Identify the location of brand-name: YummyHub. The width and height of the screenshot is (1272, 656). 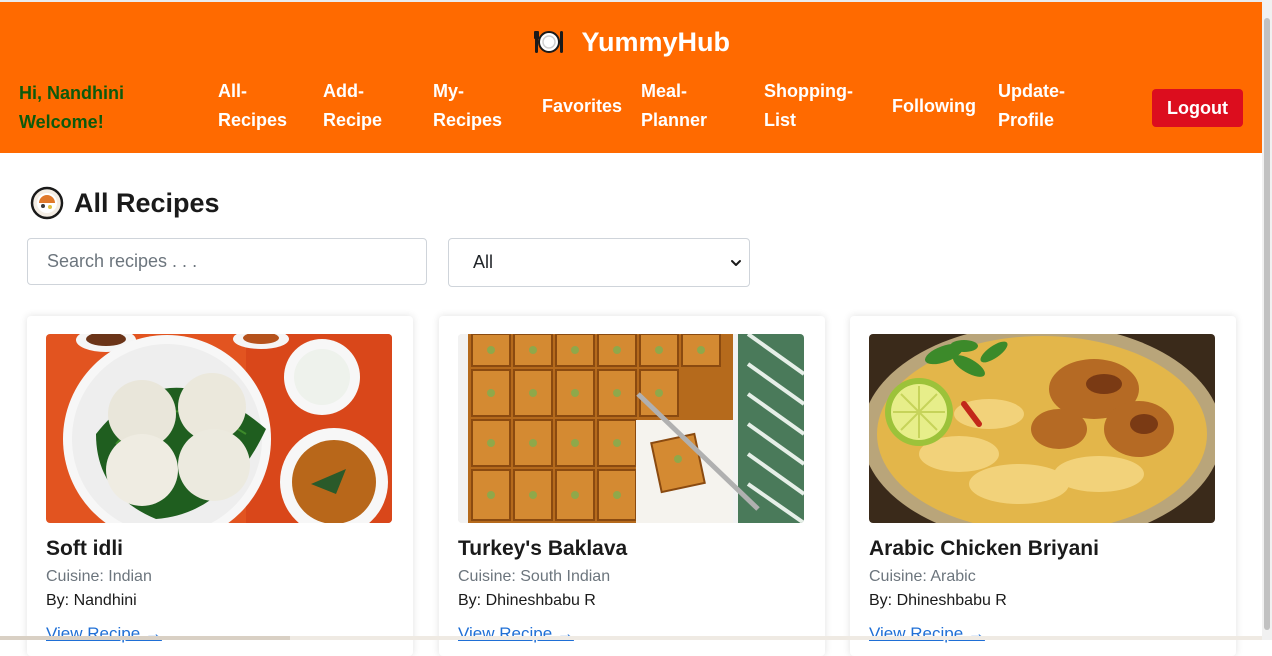
(656, 41).